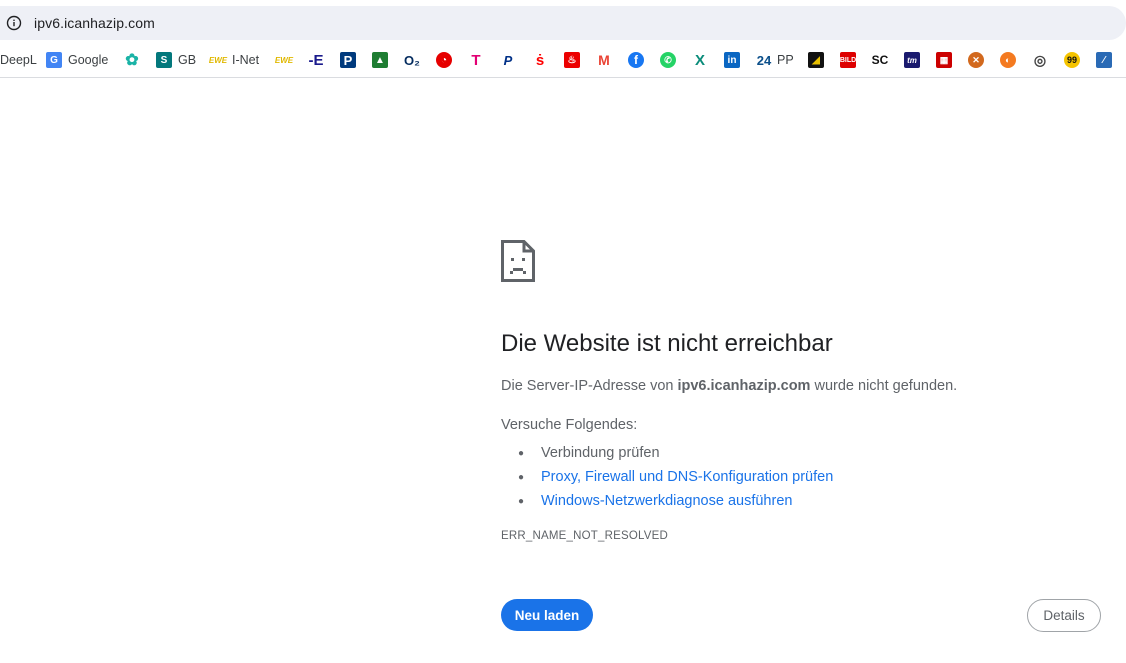 This screenshot has width=1126, height=663. I want to click on bookmark-paypal: P, so click(508, 60).